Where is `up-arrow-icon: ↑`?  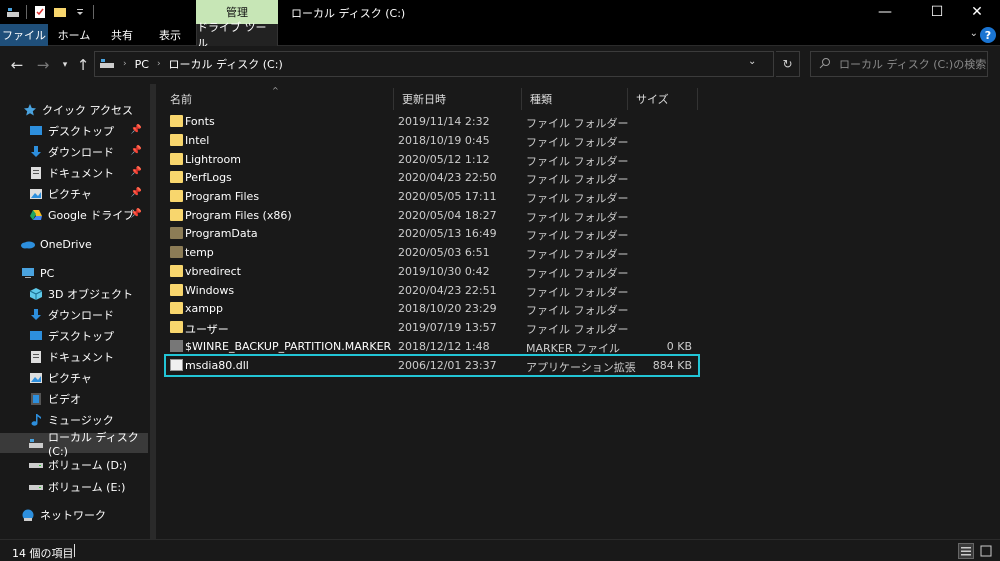
up-arrow-icon: ↑ is located at coordinates (83, 65).